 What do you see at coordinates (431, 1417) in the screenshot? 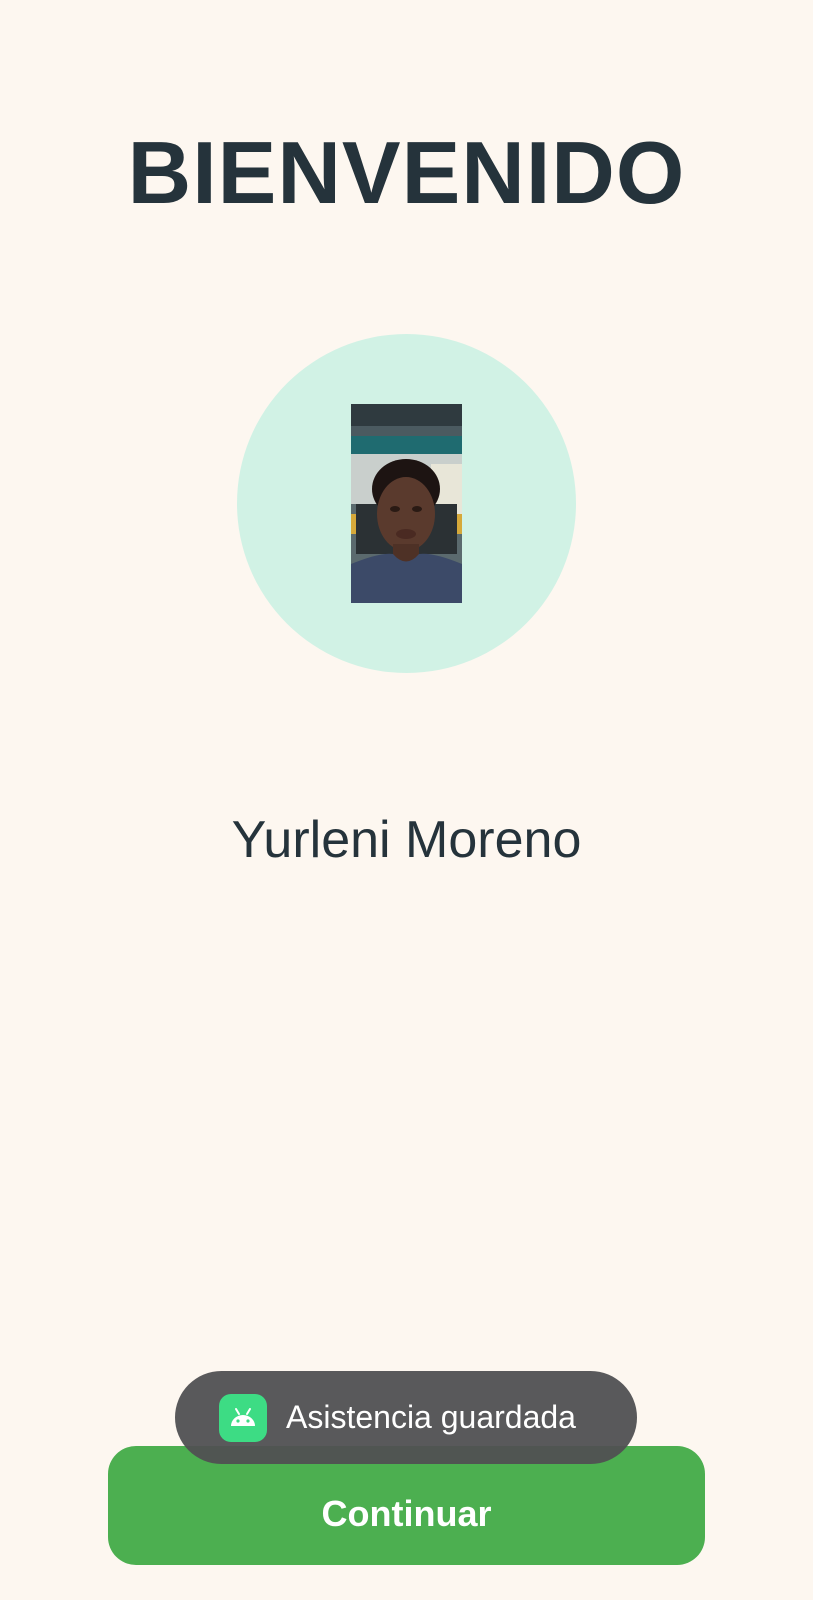
I see `toast-message: Asistencia guardada` at bounding box center [431, 1417].